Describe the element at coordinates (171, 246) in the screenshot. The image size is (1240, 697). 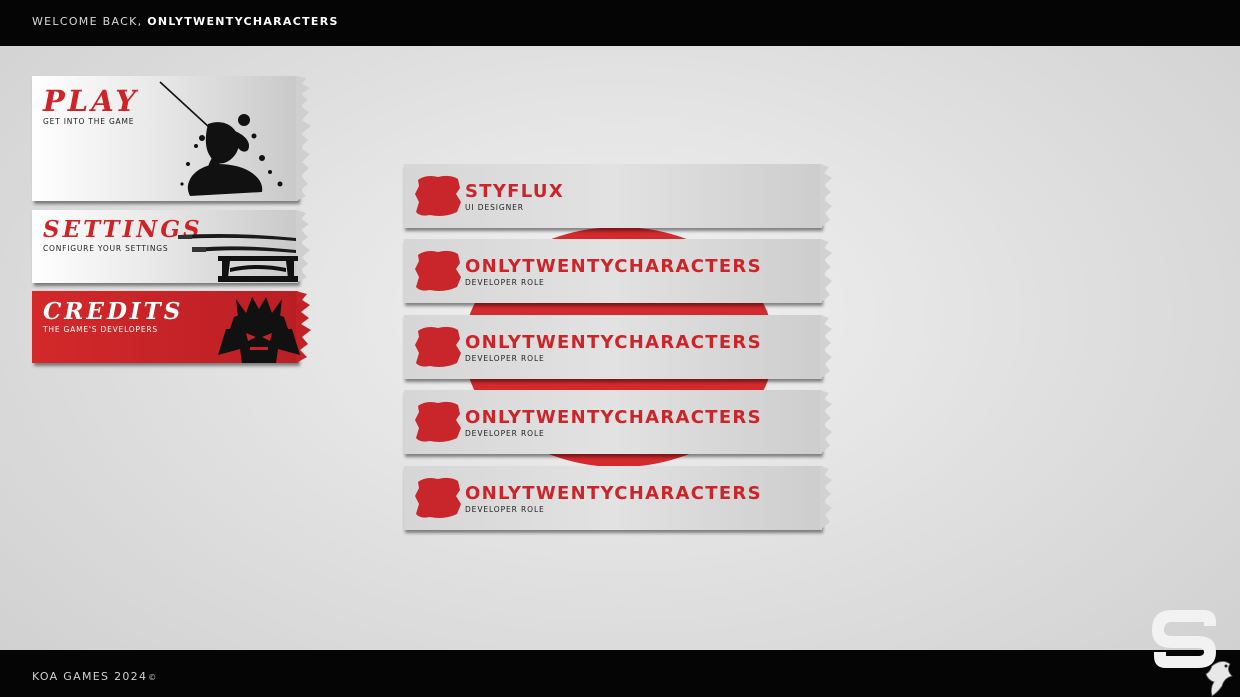
I see `menu-settings-button: SETTINGS CONFIGURE YOUR SETTINGS` at that location.